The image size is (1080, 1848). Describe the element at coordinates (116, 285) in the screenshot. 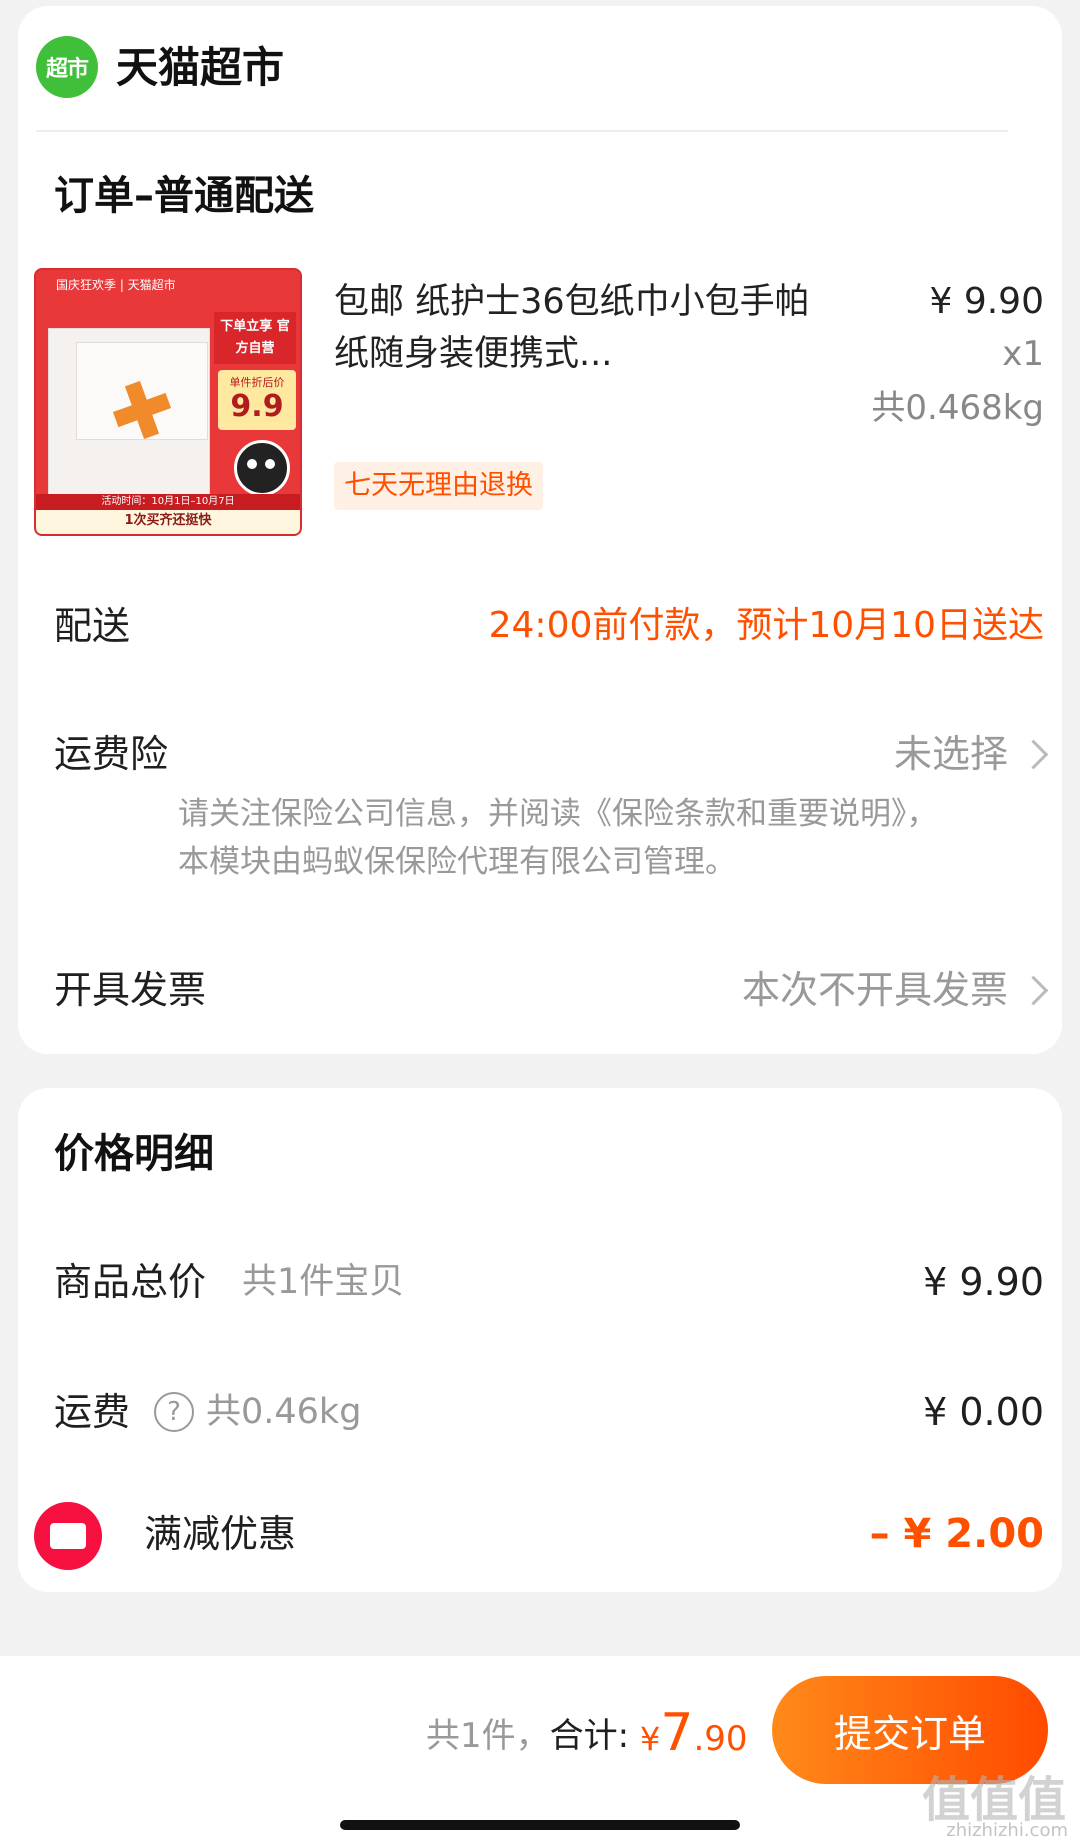

I see `product-image-top-text: 国庆狂欢季 | 天猫超市` at that location.